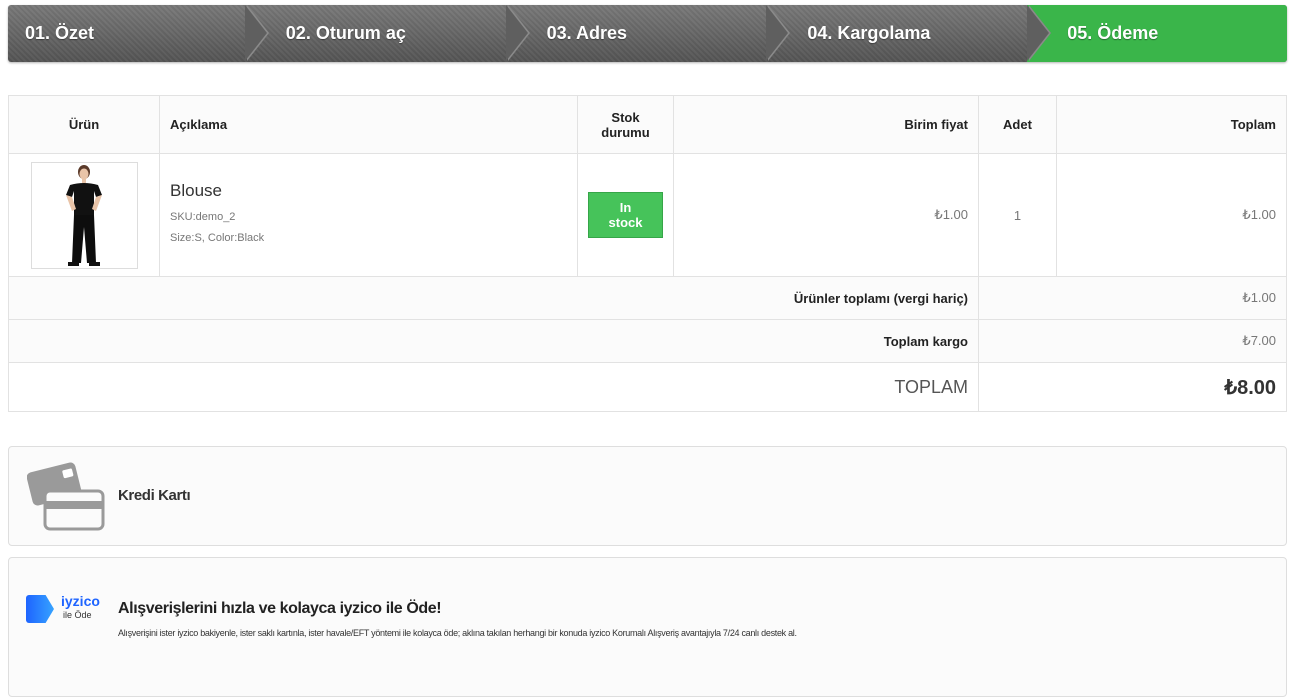 The image size is (1297, 697). I want to click on header-qty: Adet, so click(1017, 124).